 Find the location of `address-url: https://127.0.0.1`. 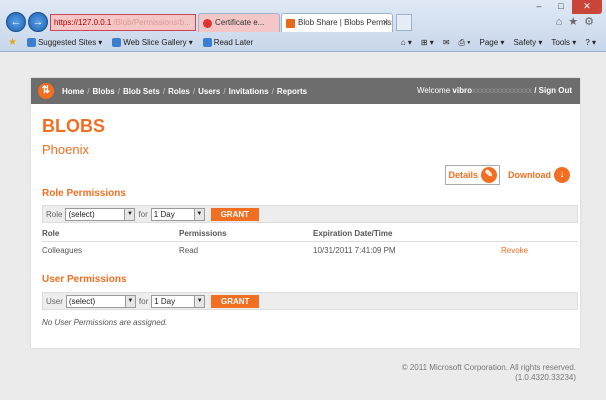

address-url: https://127.0.0.1 is located at coordinates (83, 22).